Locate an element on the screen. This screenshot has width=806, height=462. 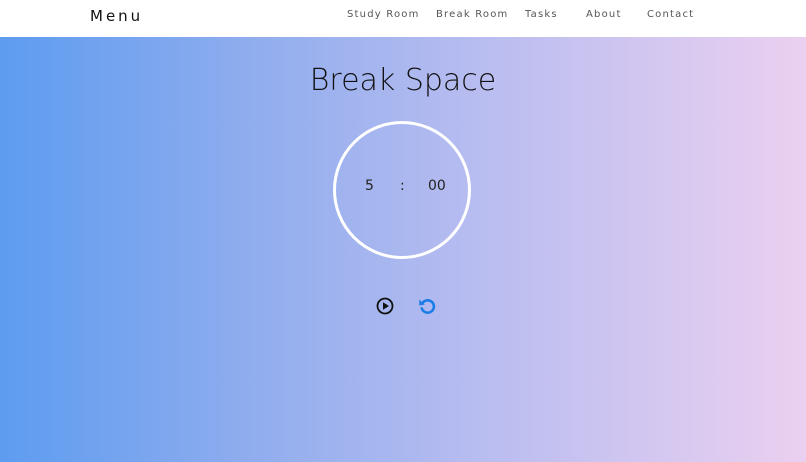
play-circle-icon is located at coordinates (385, 306).